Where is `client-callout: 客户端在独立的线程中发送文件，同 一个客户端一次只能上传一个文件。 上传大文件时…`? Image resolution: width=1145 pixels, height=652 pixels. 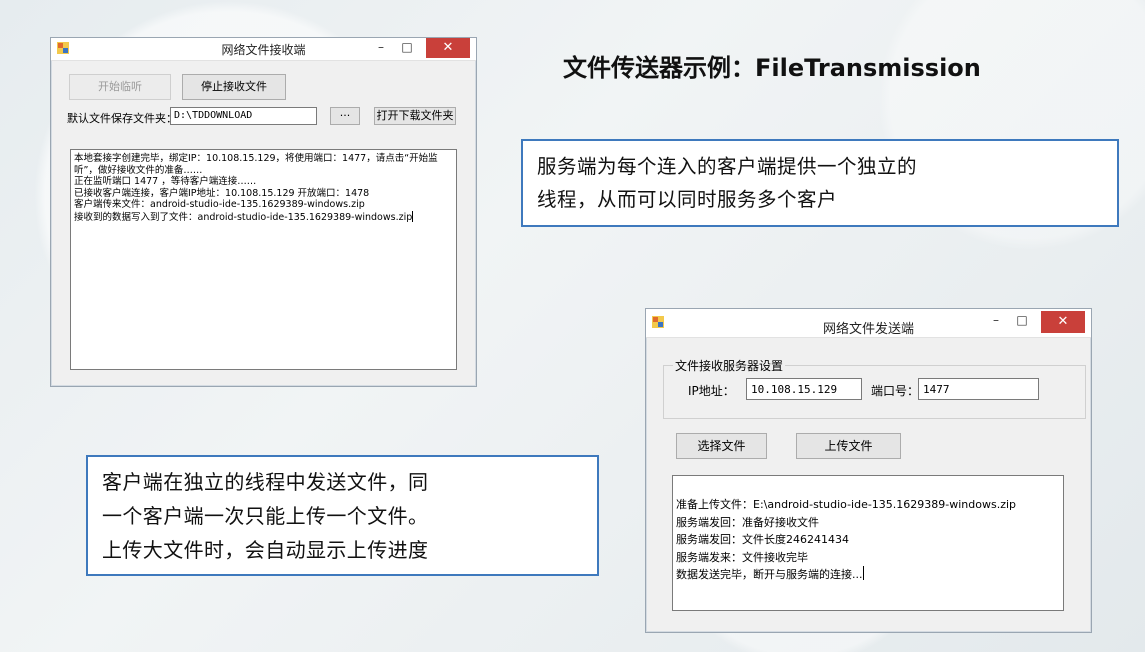 client-callout: 客户端在独立的线程中发送文件，同 一个客户端一次只能上传一个文件。 上传大文件时… is located at coordinates (342, 515).